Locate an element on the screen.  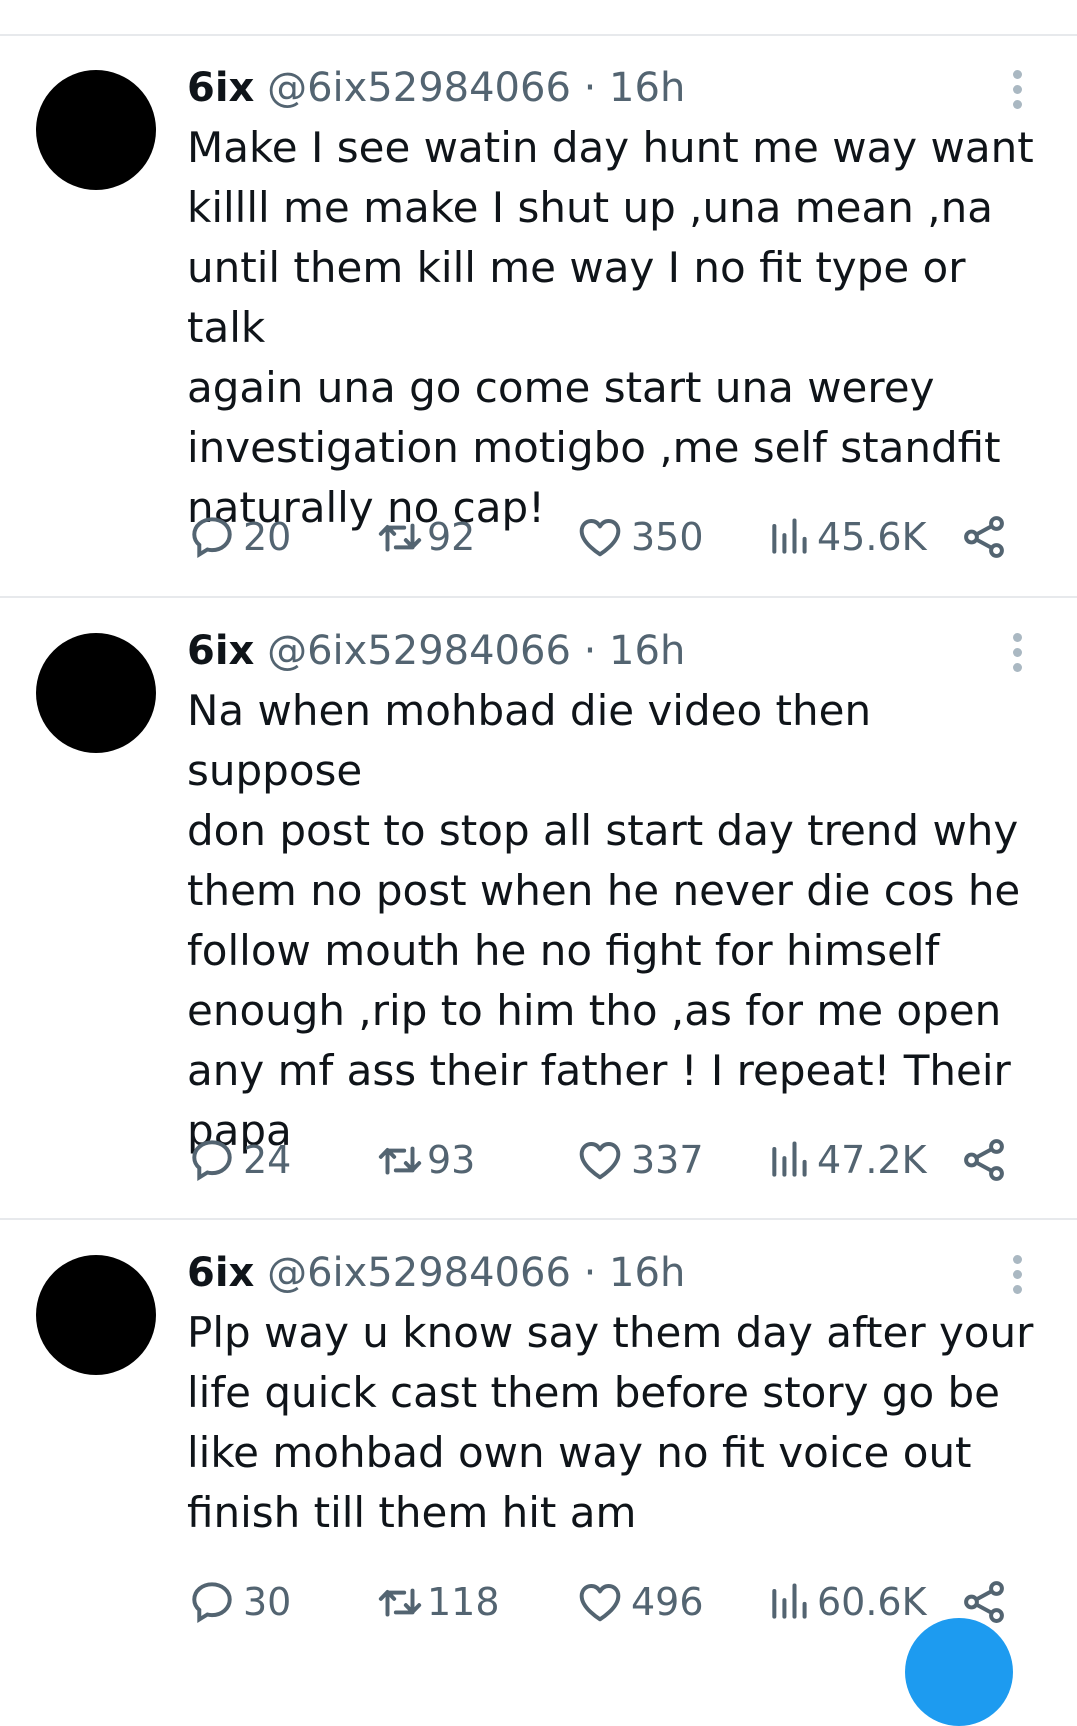
action-bar: 30 118 496 60.6K is located at coordinates (602, 1602).